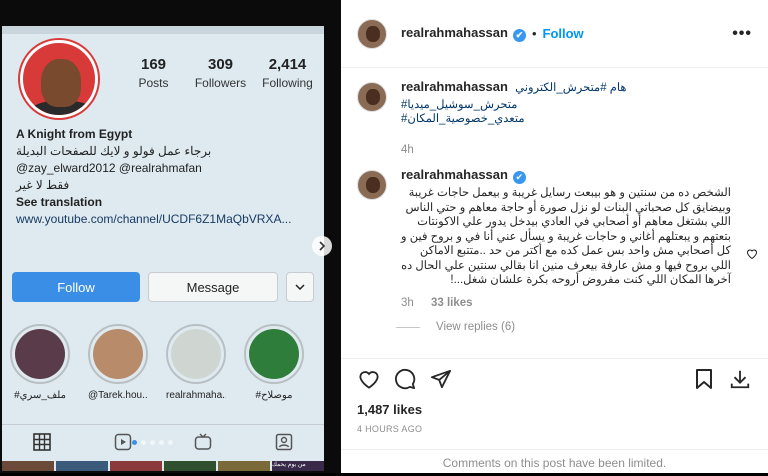  I want to click on tagged-icon, so click(284, 442).